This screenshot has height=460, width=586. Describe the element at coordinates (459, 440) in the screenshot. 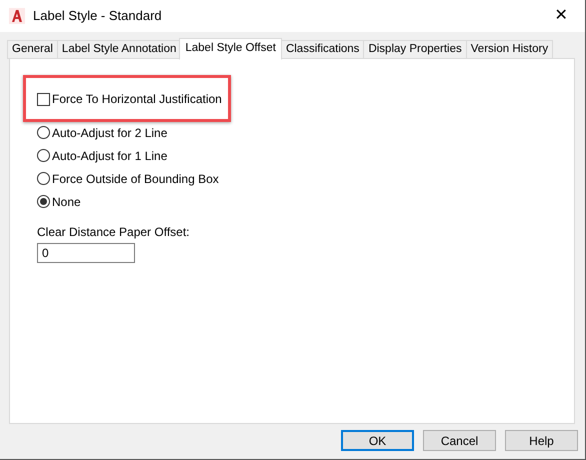

I see `dialog-button: Cancel` at that location.